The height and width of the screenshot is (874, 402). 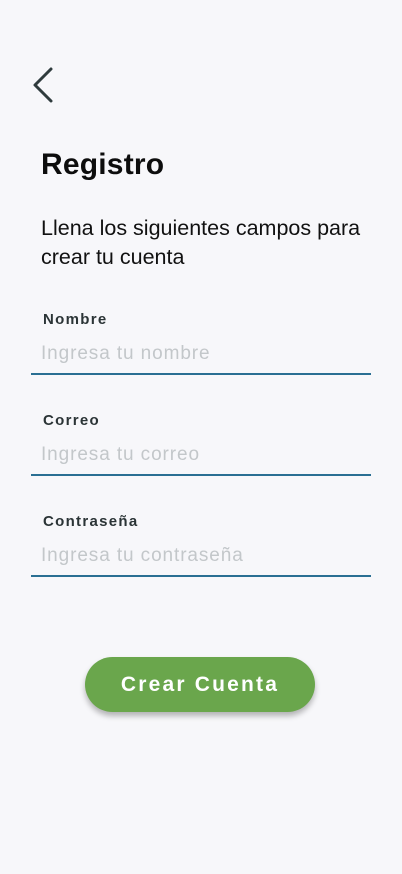 I want to click on email-field-group: Correo, so click(x=201, y=445).